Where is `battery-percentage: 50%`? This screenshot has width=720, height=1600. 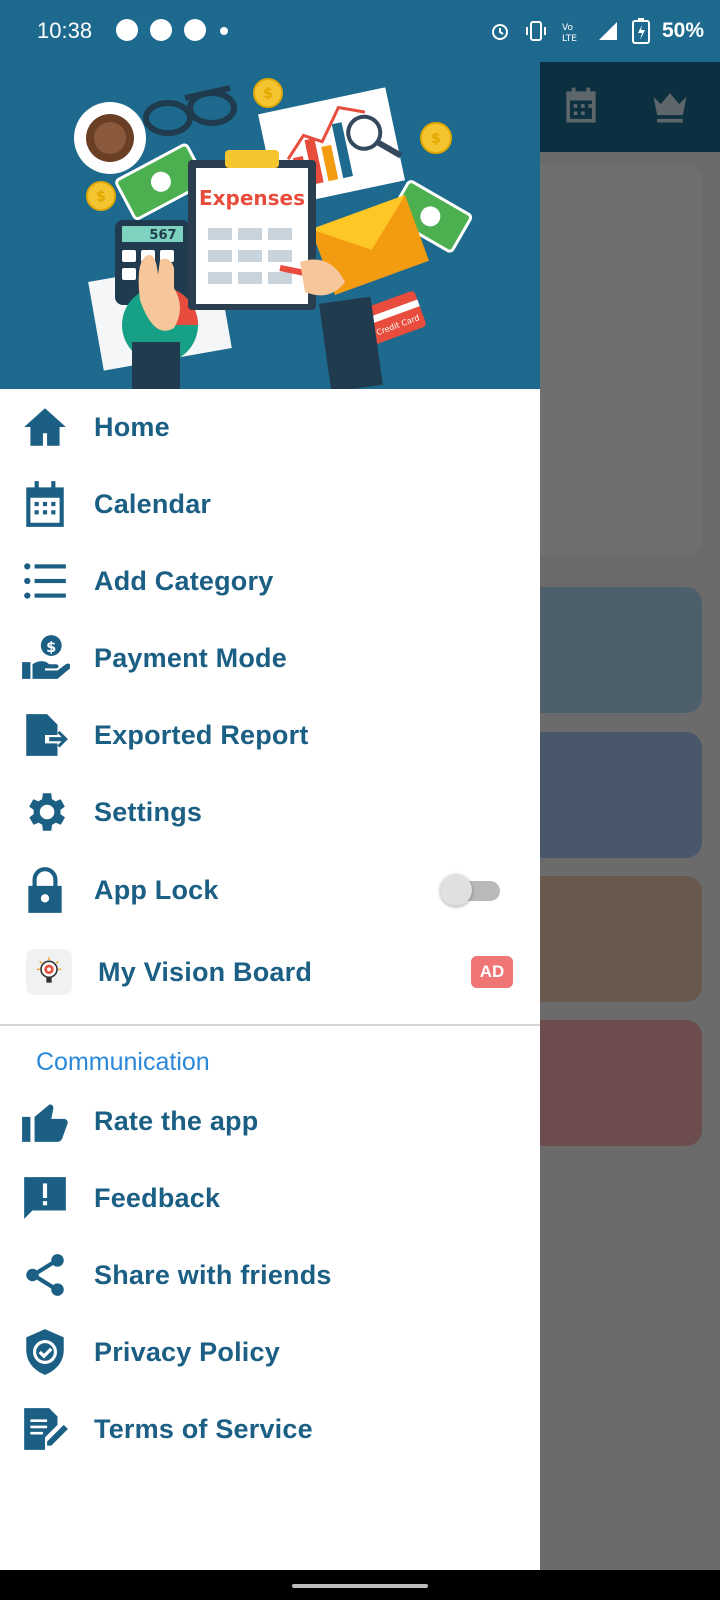 battery-percentage: 50% is located at coordinates (682, 30).